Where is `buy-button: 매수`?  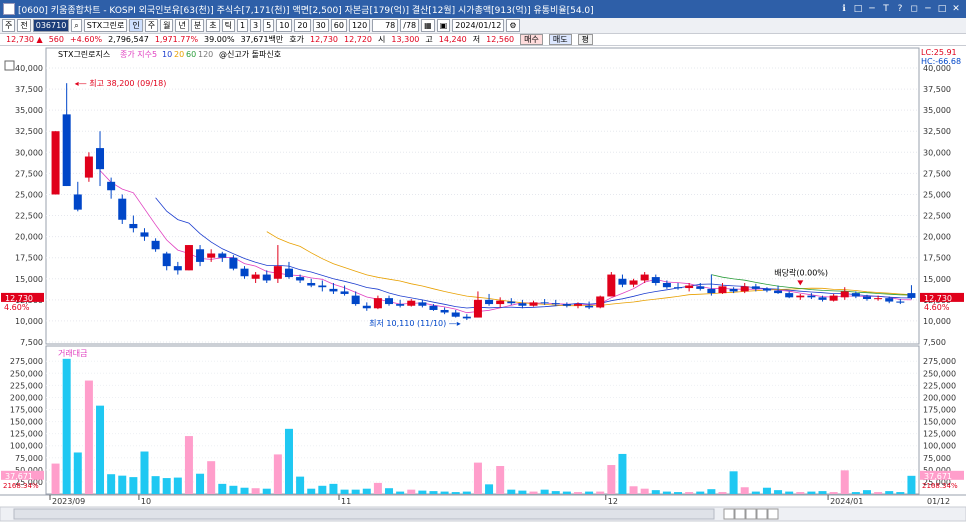
buy-button: 매수 is located at coordinates (531, 39).